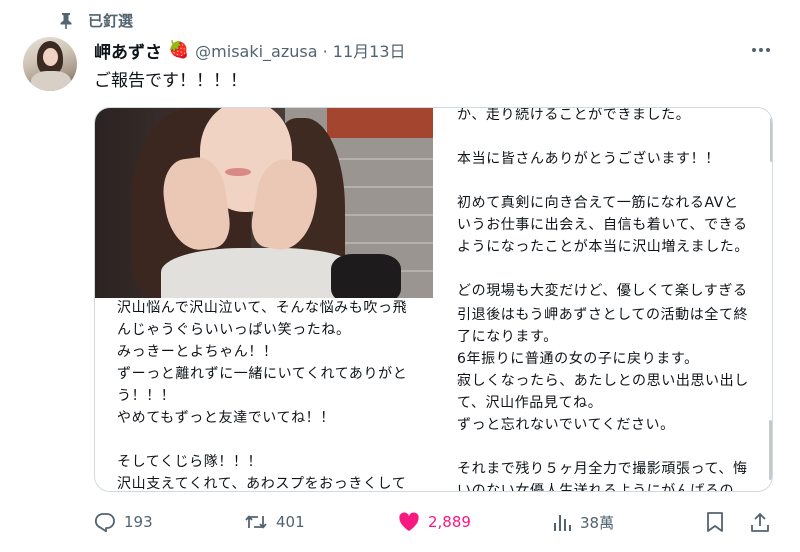 The image size is (800, 552). I want to click on share-button, so click(760, 522).